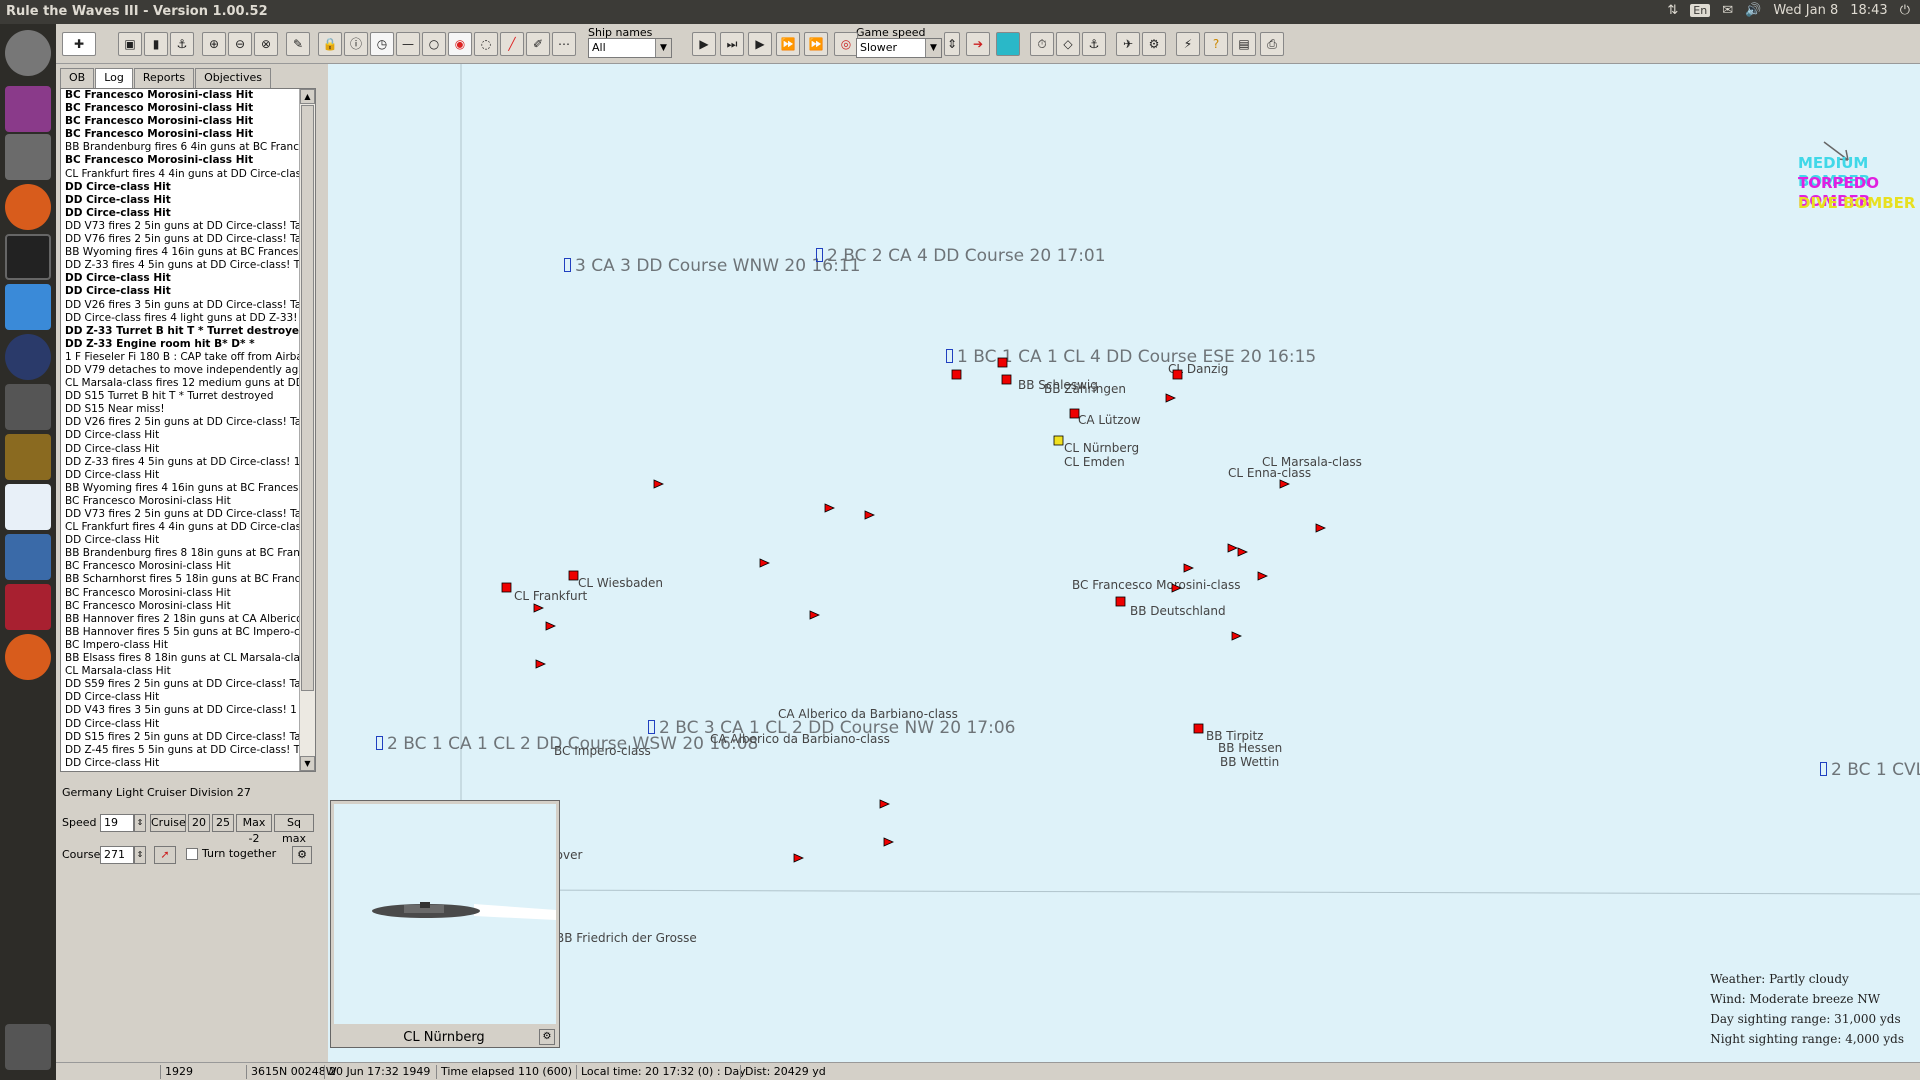  Describe the element at coordinates (1700, 10) in the screenshot. I see `keyboard-language: En` at that location.